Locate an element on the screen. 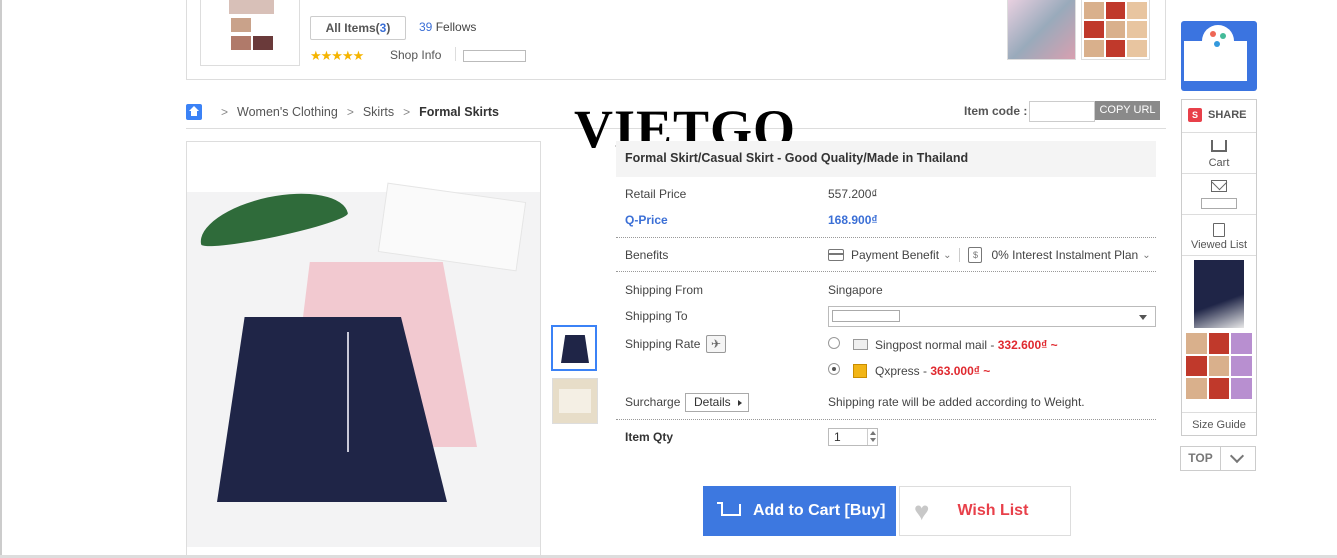 Image resolution: width=1337 pixels, height=558 pixels. shipping-rate-label: Shipping Rate is located at coordinates (663, 344).